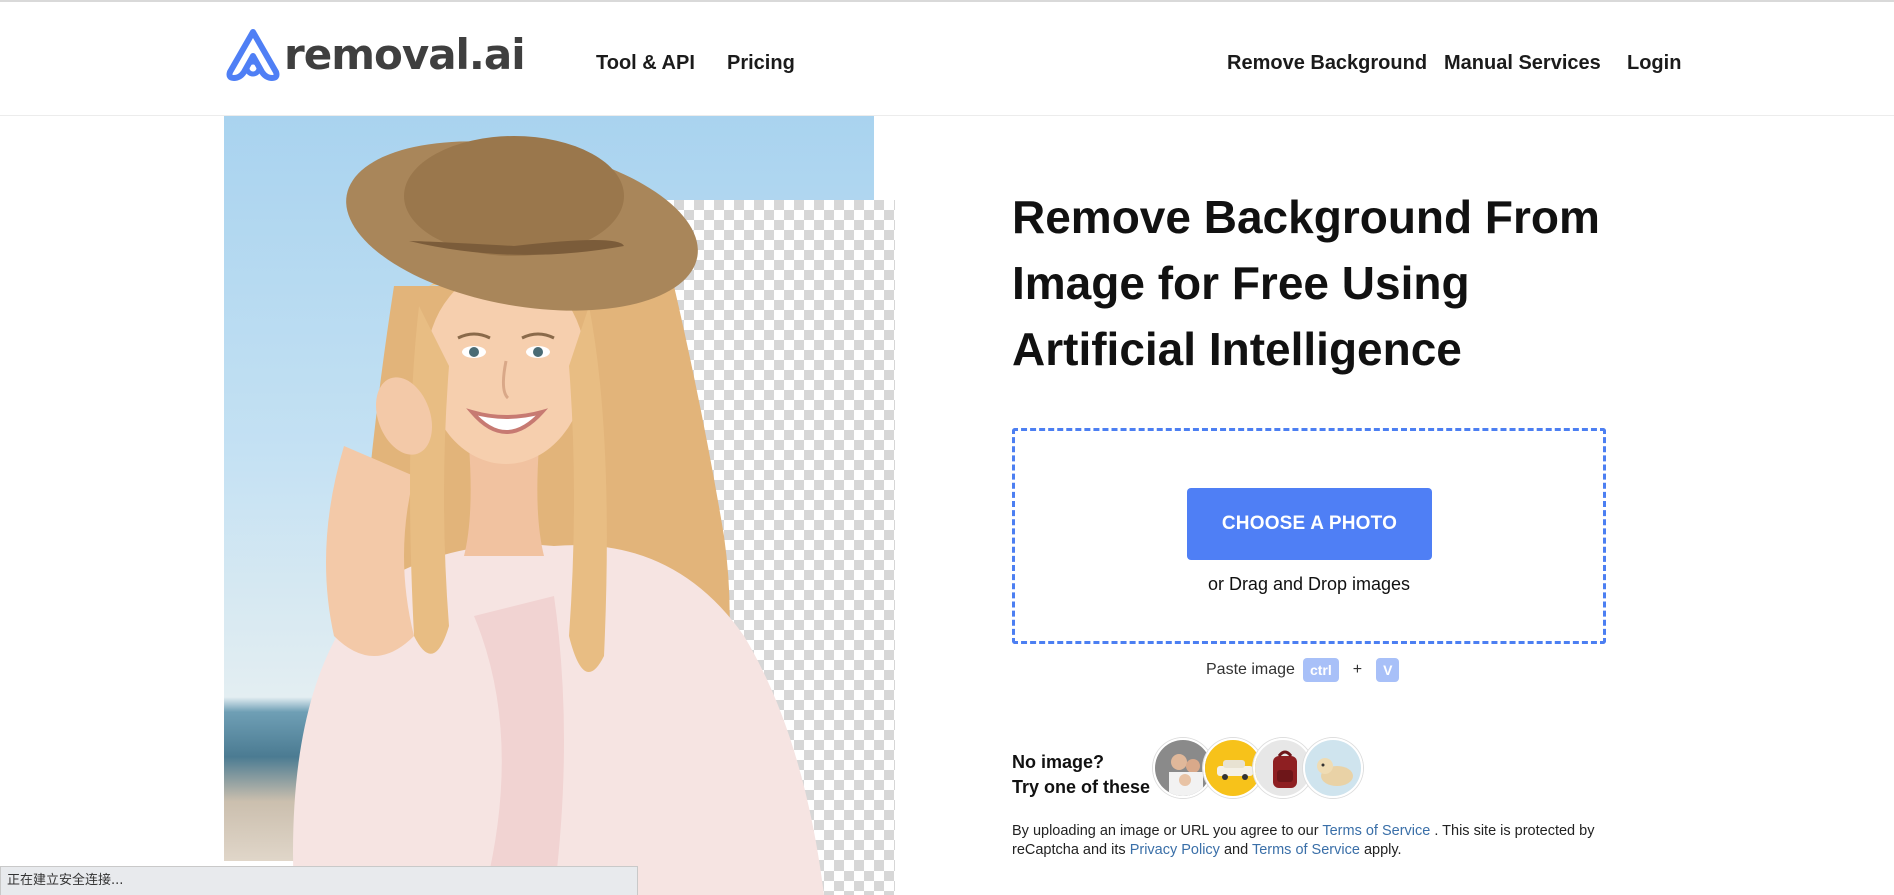 This screenshot has width=1894, height=895. What do you see at coordinates (1327, 63) in the screenshot?
I see `nav-remove-background: Remove Background` at bounding box center [1327, 63].